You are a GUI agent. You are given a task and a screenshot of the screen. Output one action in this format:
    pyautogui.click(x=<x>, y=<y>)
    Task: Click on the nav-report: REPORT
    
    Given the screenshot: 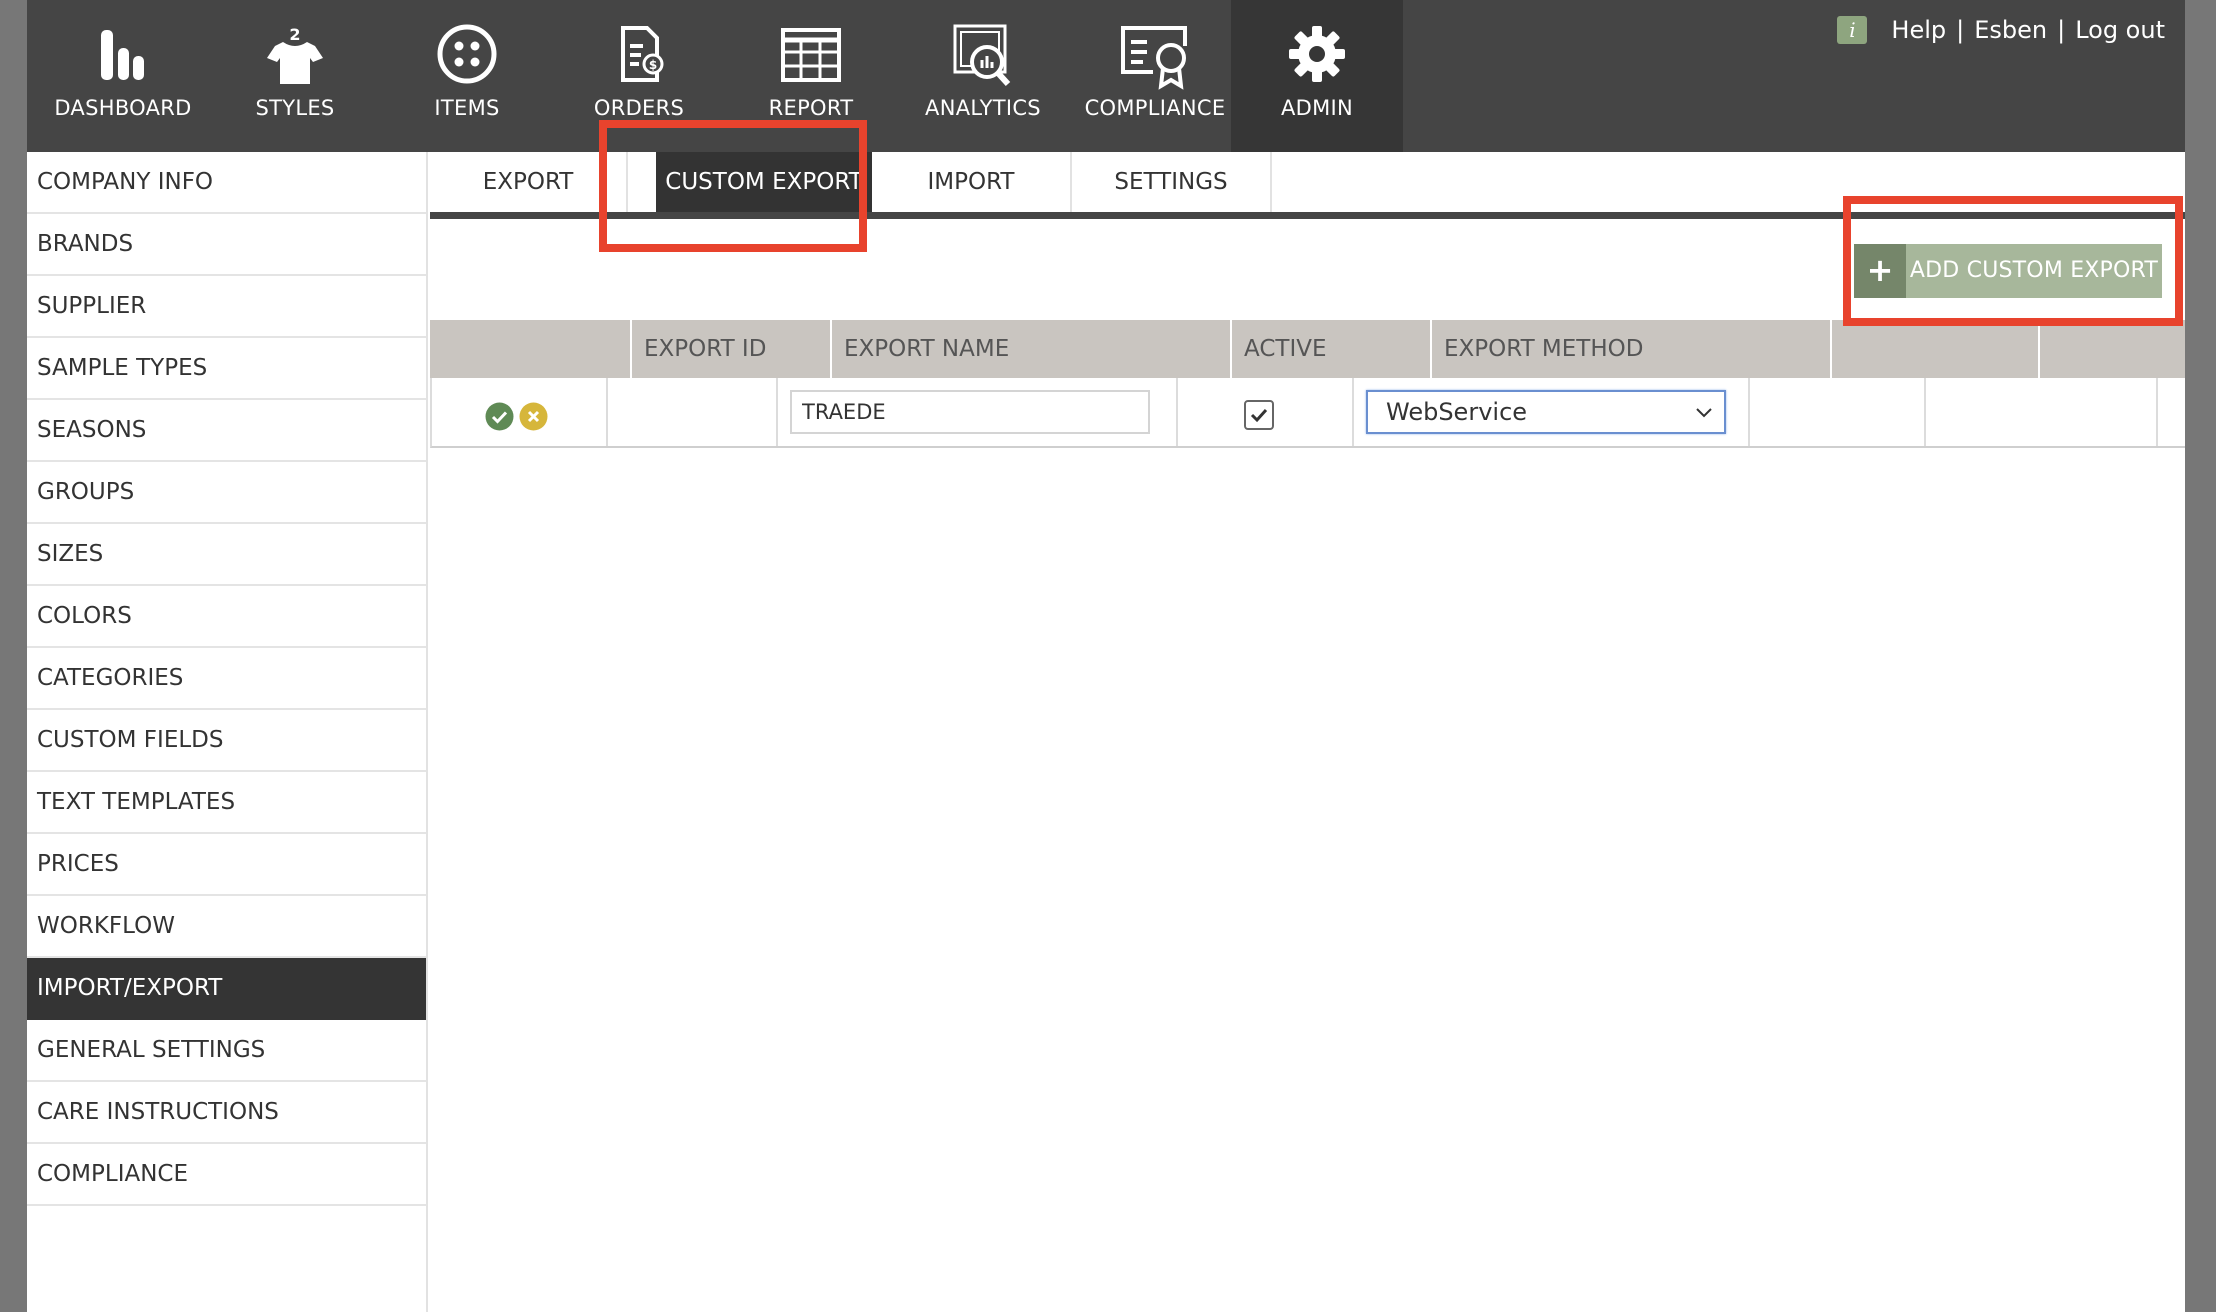 What is the action you would take?
    pyautogui.click(x=811, y=76)
    